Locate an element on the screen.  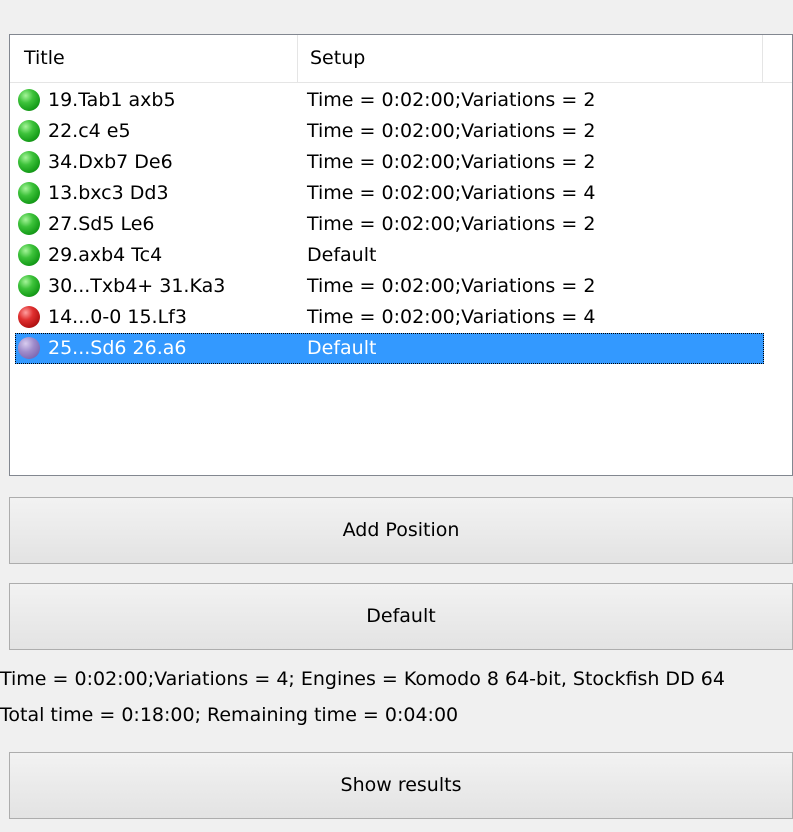
list-row: 27.Sd5 Le6 Time = 0:02:00;Variations = 2 is located at coordinates (401, 224).